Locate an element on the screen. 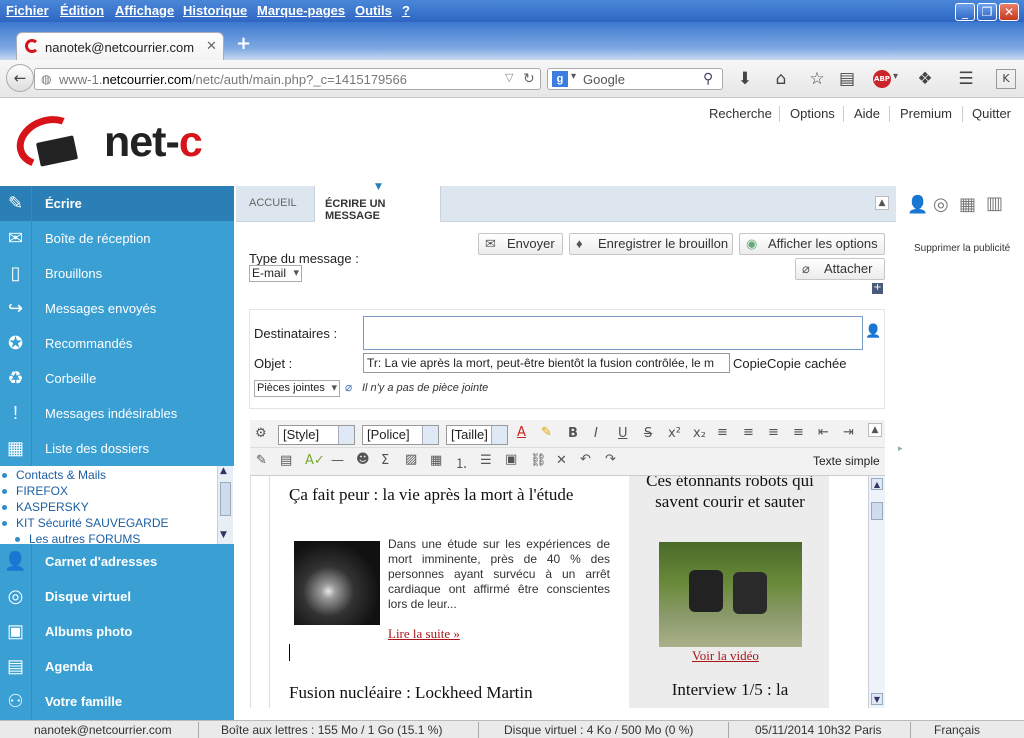 This screenshot has width=1024, height=738. unlink-icon: ✕ is located at coordinates (561, 460).